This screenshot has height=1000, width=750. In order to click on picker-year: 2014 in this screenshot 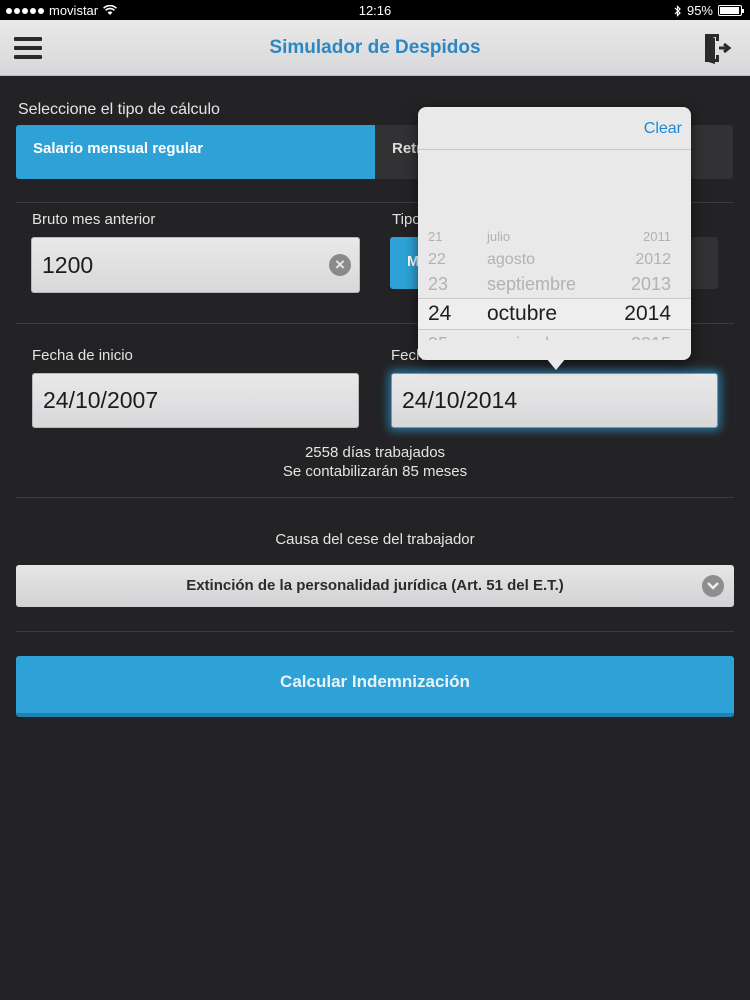, I will do `click(647, 313)`.